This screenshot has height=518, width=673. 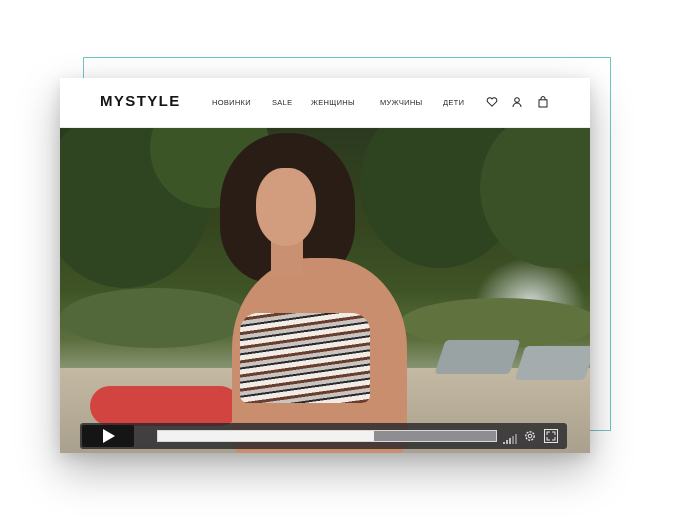 I want to click on model-face, so click(x=286, y=207).